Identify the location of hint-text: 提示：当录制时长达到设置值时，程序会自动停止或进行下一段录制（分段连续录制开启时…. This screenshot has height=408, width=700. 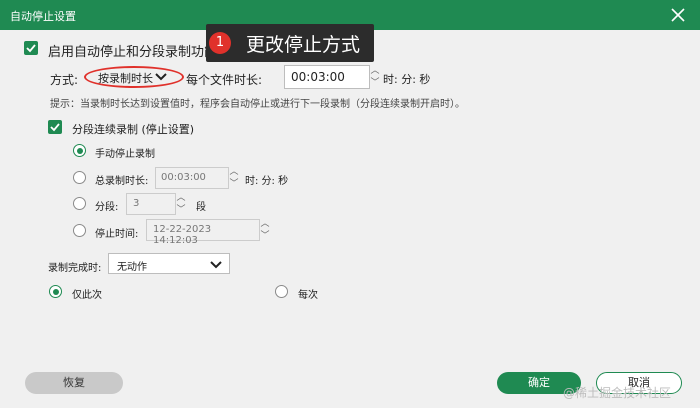
(257, 104).